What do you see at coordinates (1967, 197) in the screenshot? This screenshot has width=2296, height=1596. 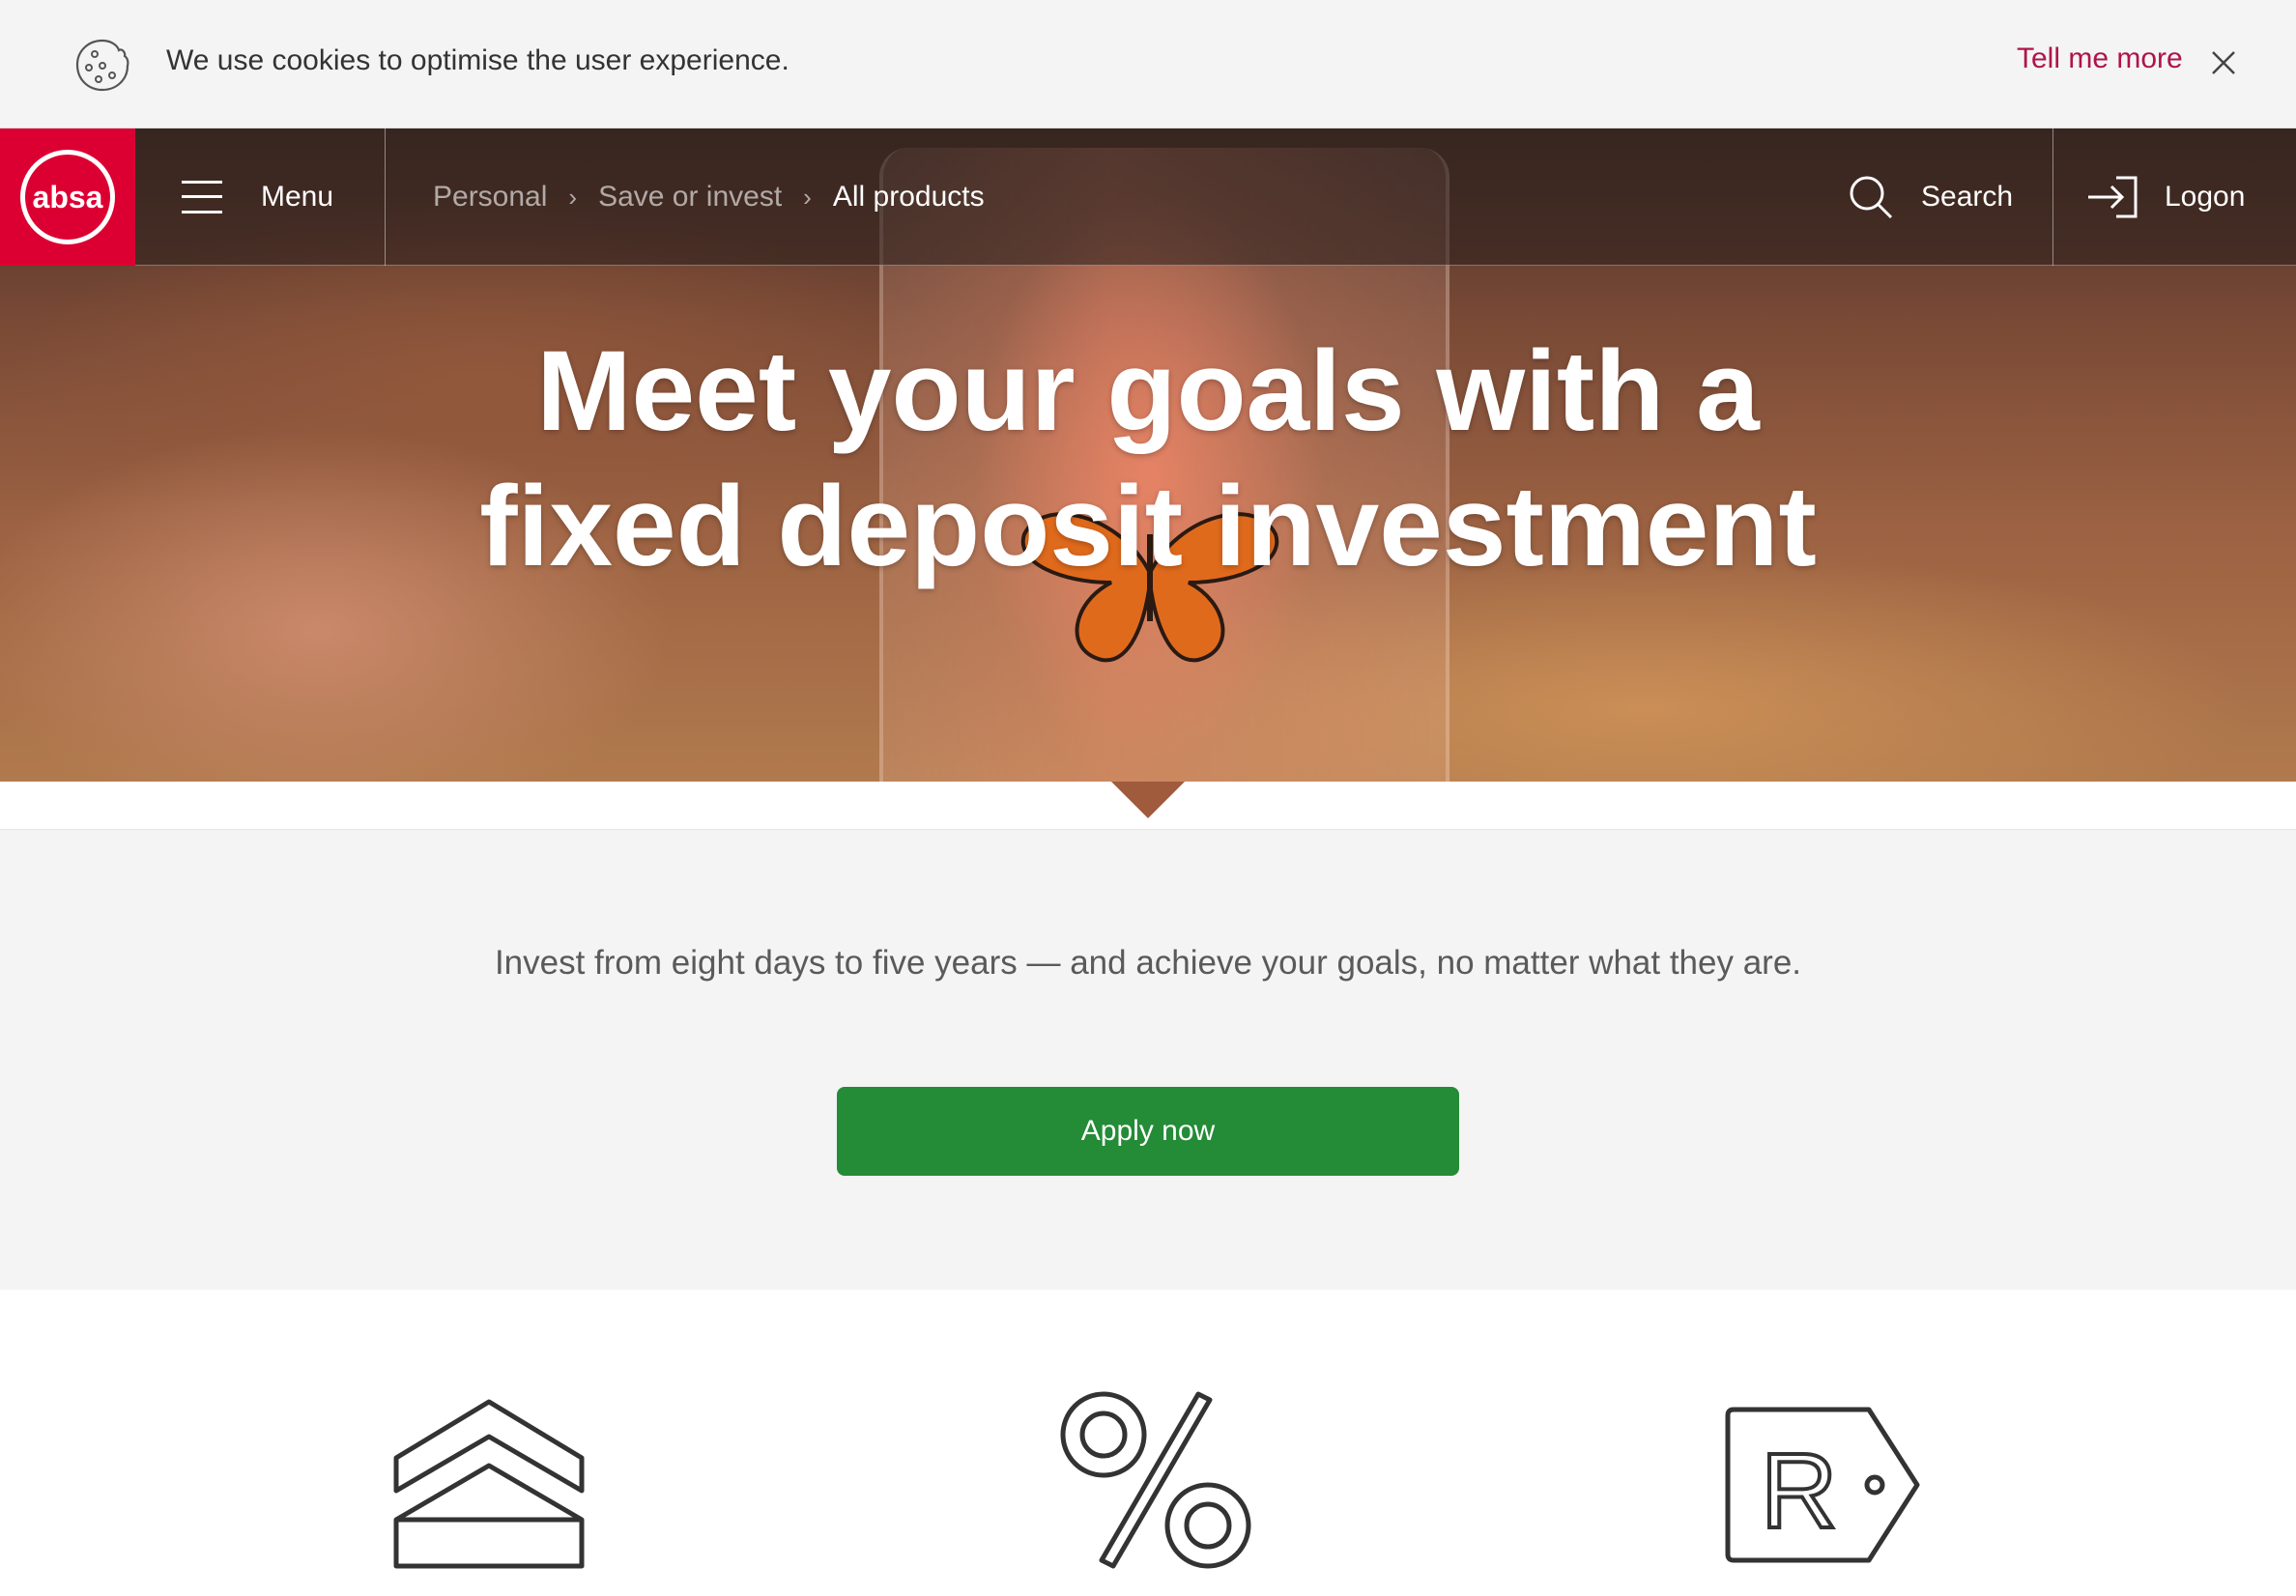 I see `search-label: Search` at bounding box center [1967, 197].